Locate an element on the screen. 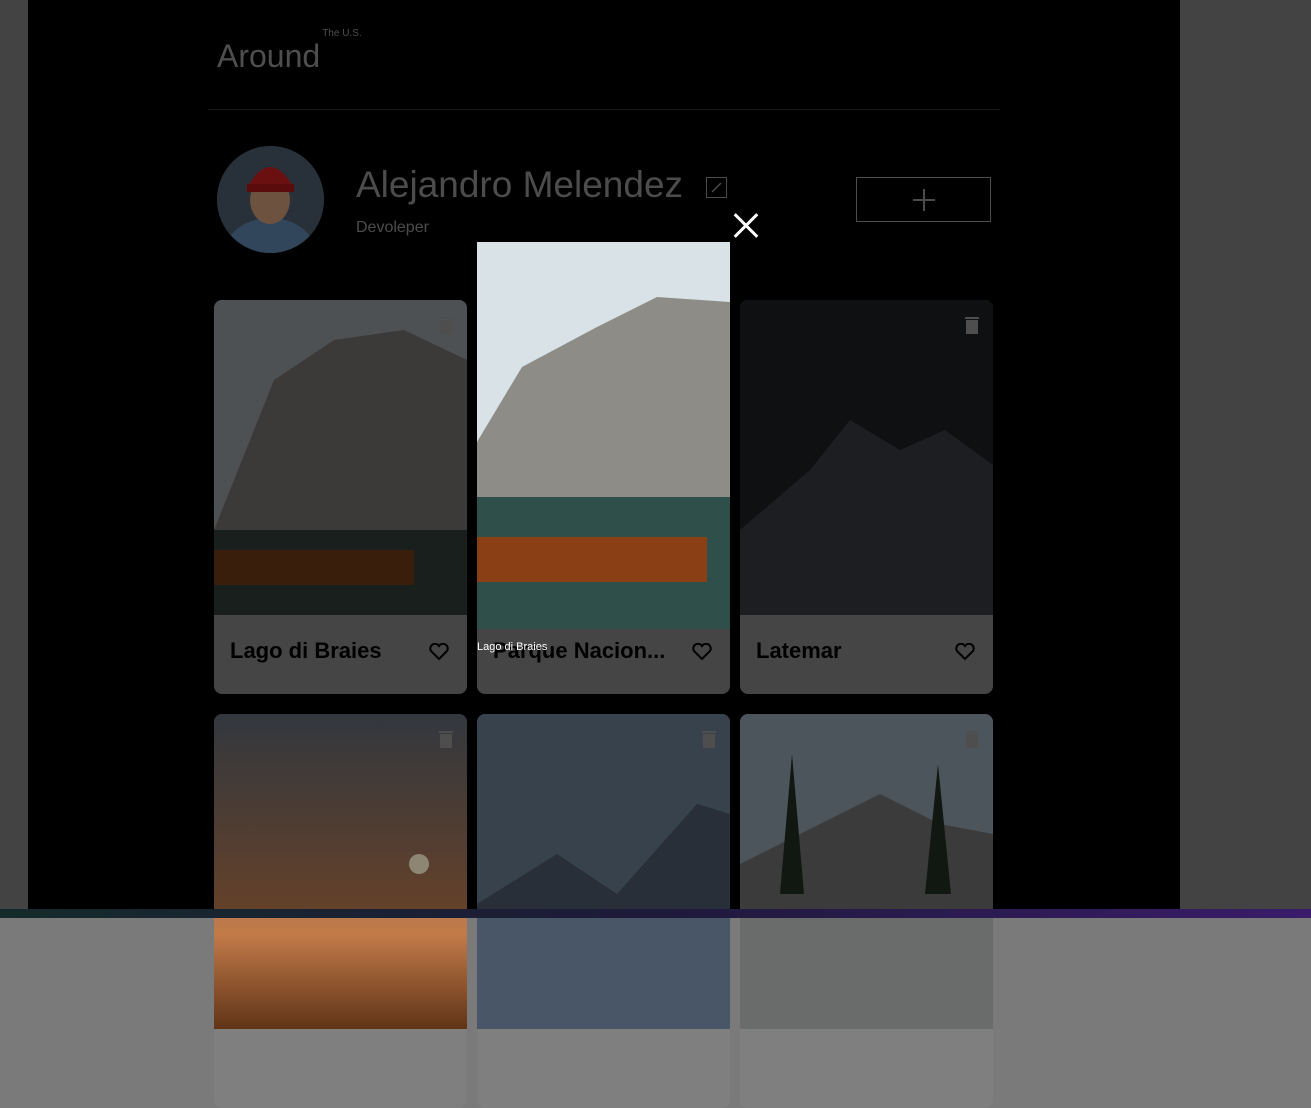 The width and height of the screenshot is (1311, 1108). edit-profile-button is located at coordinates (716, 187).